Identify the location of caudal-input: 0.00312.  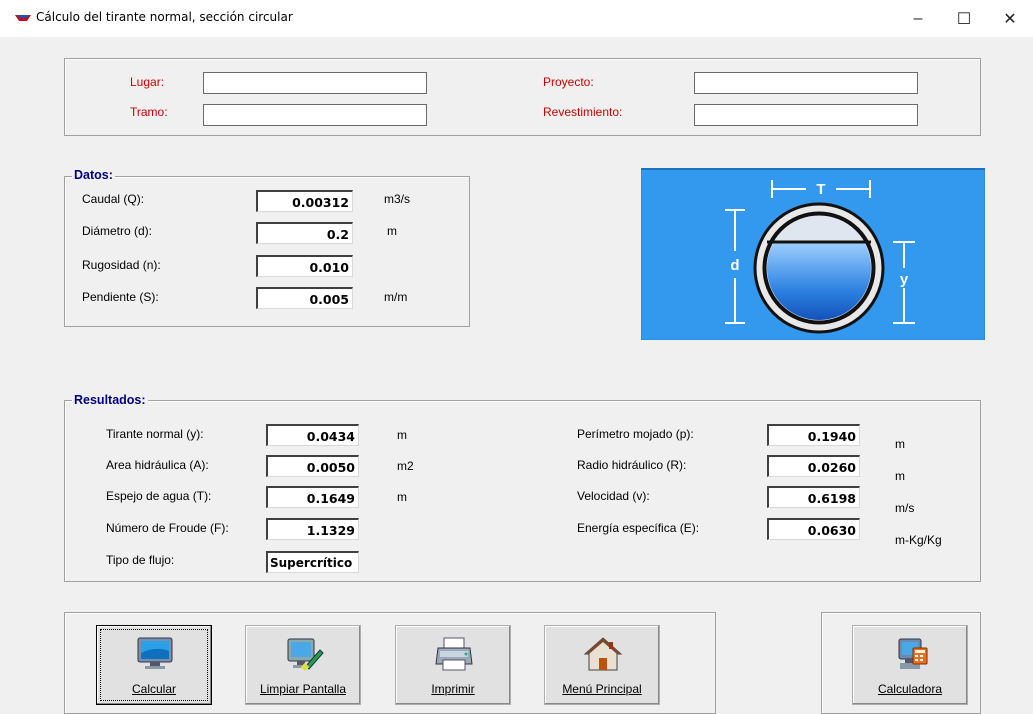
(304, 201).